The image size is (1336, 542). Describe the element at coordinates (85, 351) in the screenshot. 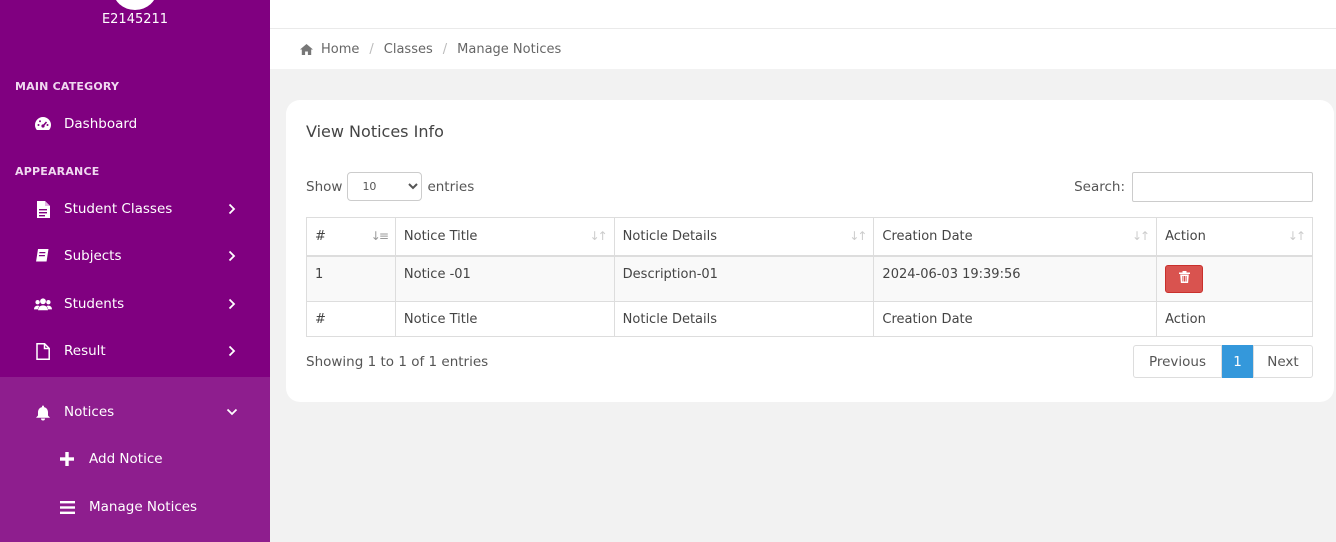

I see `sidebar-item-label: Result` at that location.